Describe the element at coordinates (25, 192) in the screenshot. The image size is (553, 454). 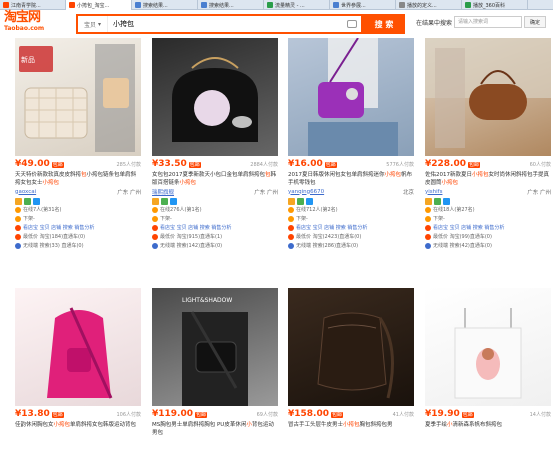
I see `shop-link: gaoxcai` at that location.